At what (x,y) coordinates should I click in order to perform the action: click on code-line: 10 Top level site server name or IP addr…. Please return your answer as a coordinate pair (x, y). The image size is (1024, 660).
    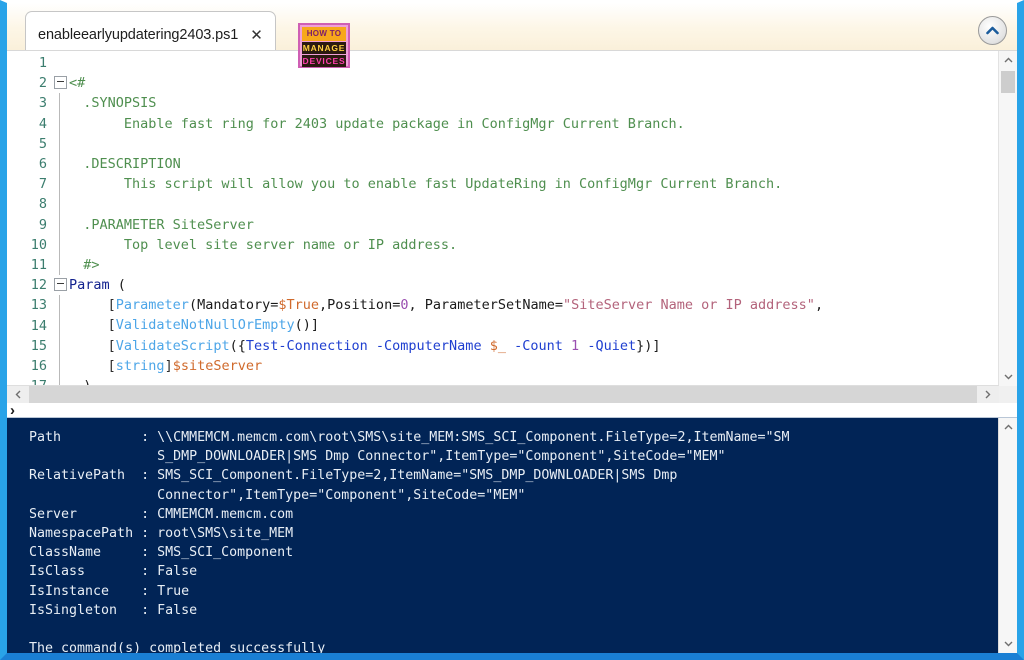
    Looking at the image, I should click on (503, 244).